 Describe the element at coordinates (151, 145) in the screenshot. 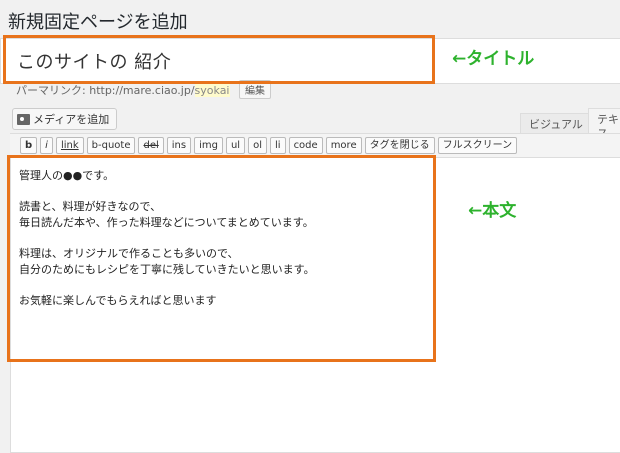

I see `qt-del-button: del` at that location.